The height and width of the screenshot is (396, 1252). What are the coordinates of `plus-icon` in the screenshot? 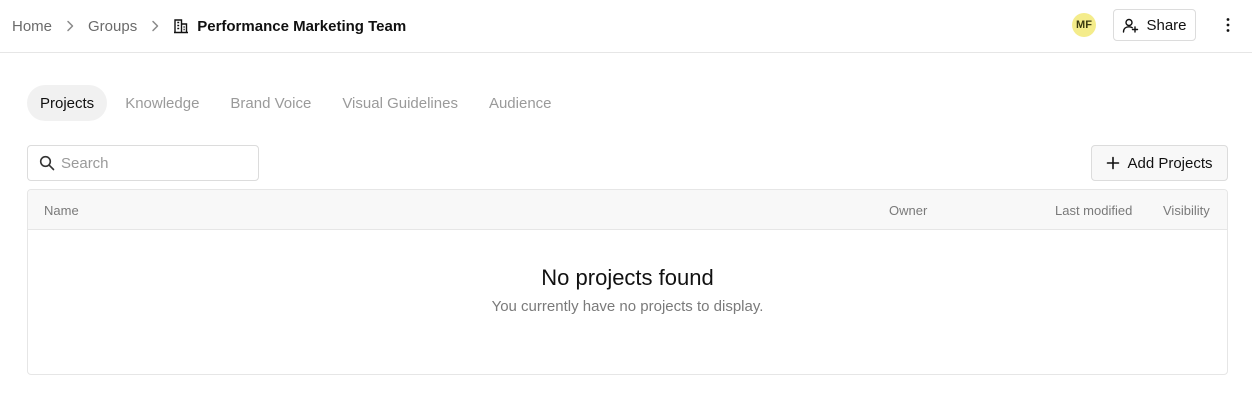 It's located at (1113, 163).